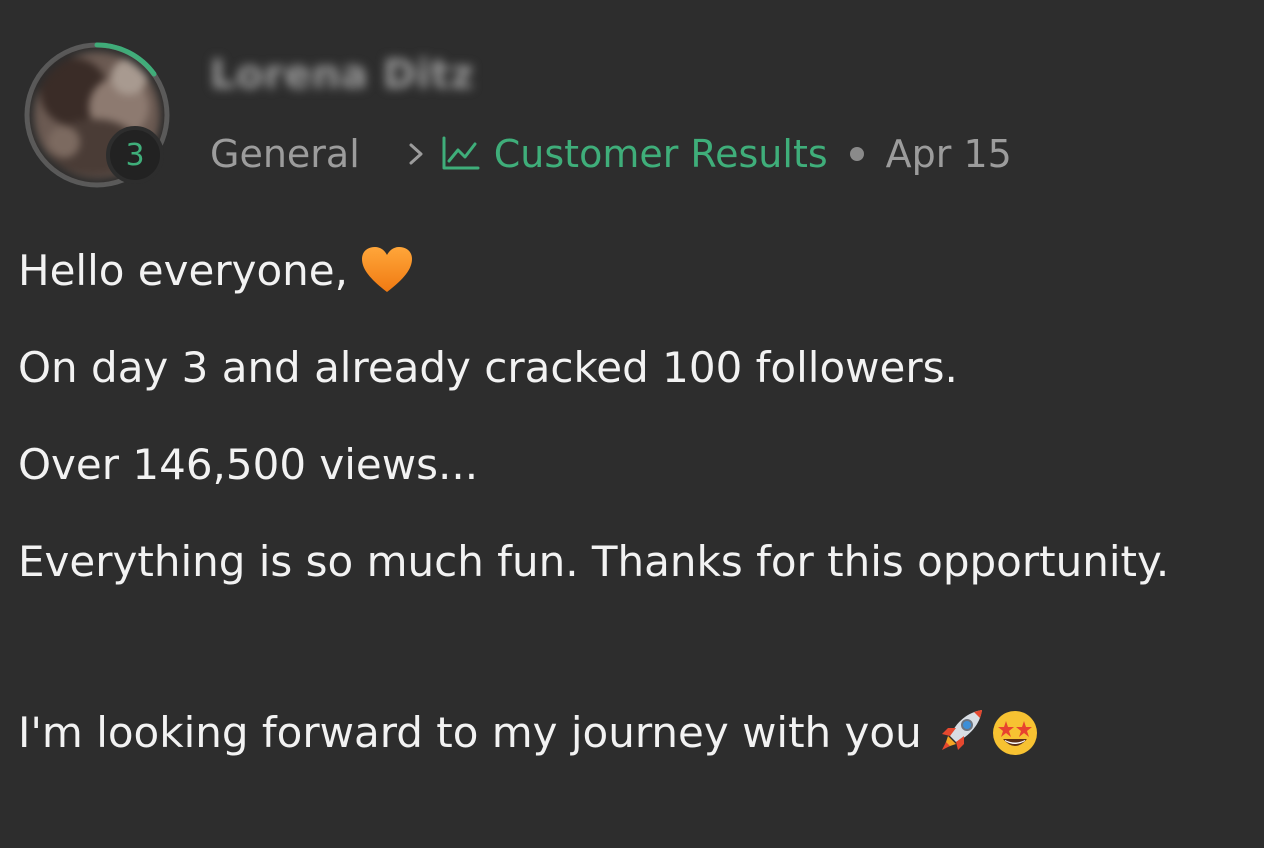 Image resolution: width=1264 pixels, height=848 pixels. I want to click on author-name: Lorena Ditz, so click(342, 75).